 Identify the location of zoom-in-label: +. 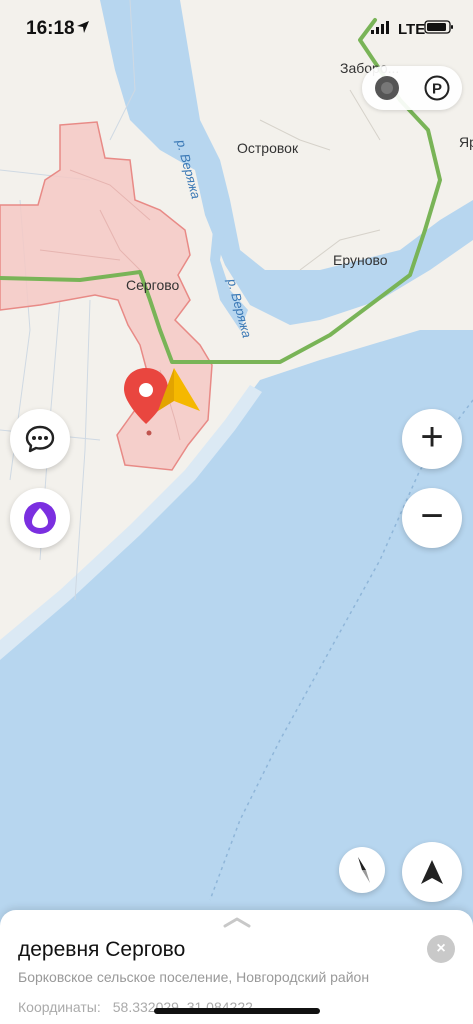
(432, 437).